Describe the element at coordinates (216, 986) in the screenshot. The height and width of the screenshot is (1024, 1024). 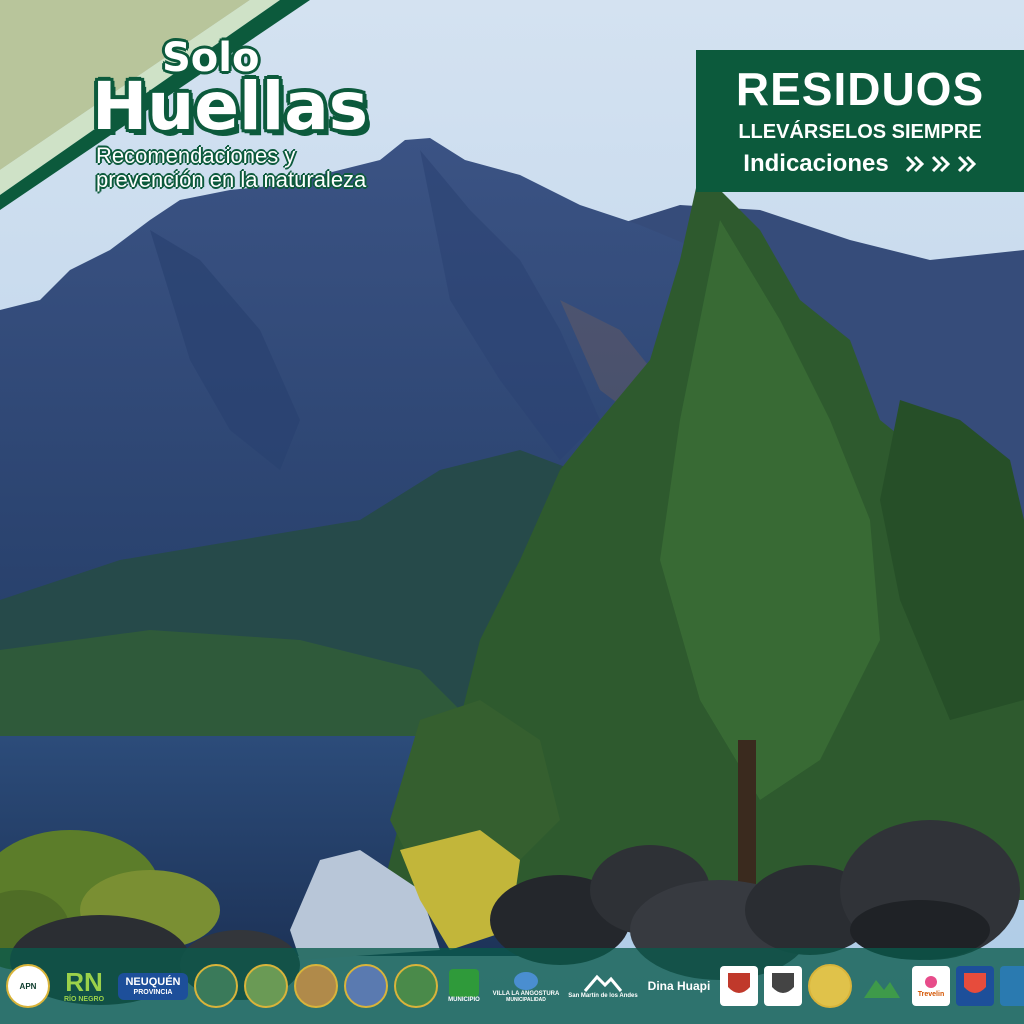
I see `park-emblem-1-icon` at that location.